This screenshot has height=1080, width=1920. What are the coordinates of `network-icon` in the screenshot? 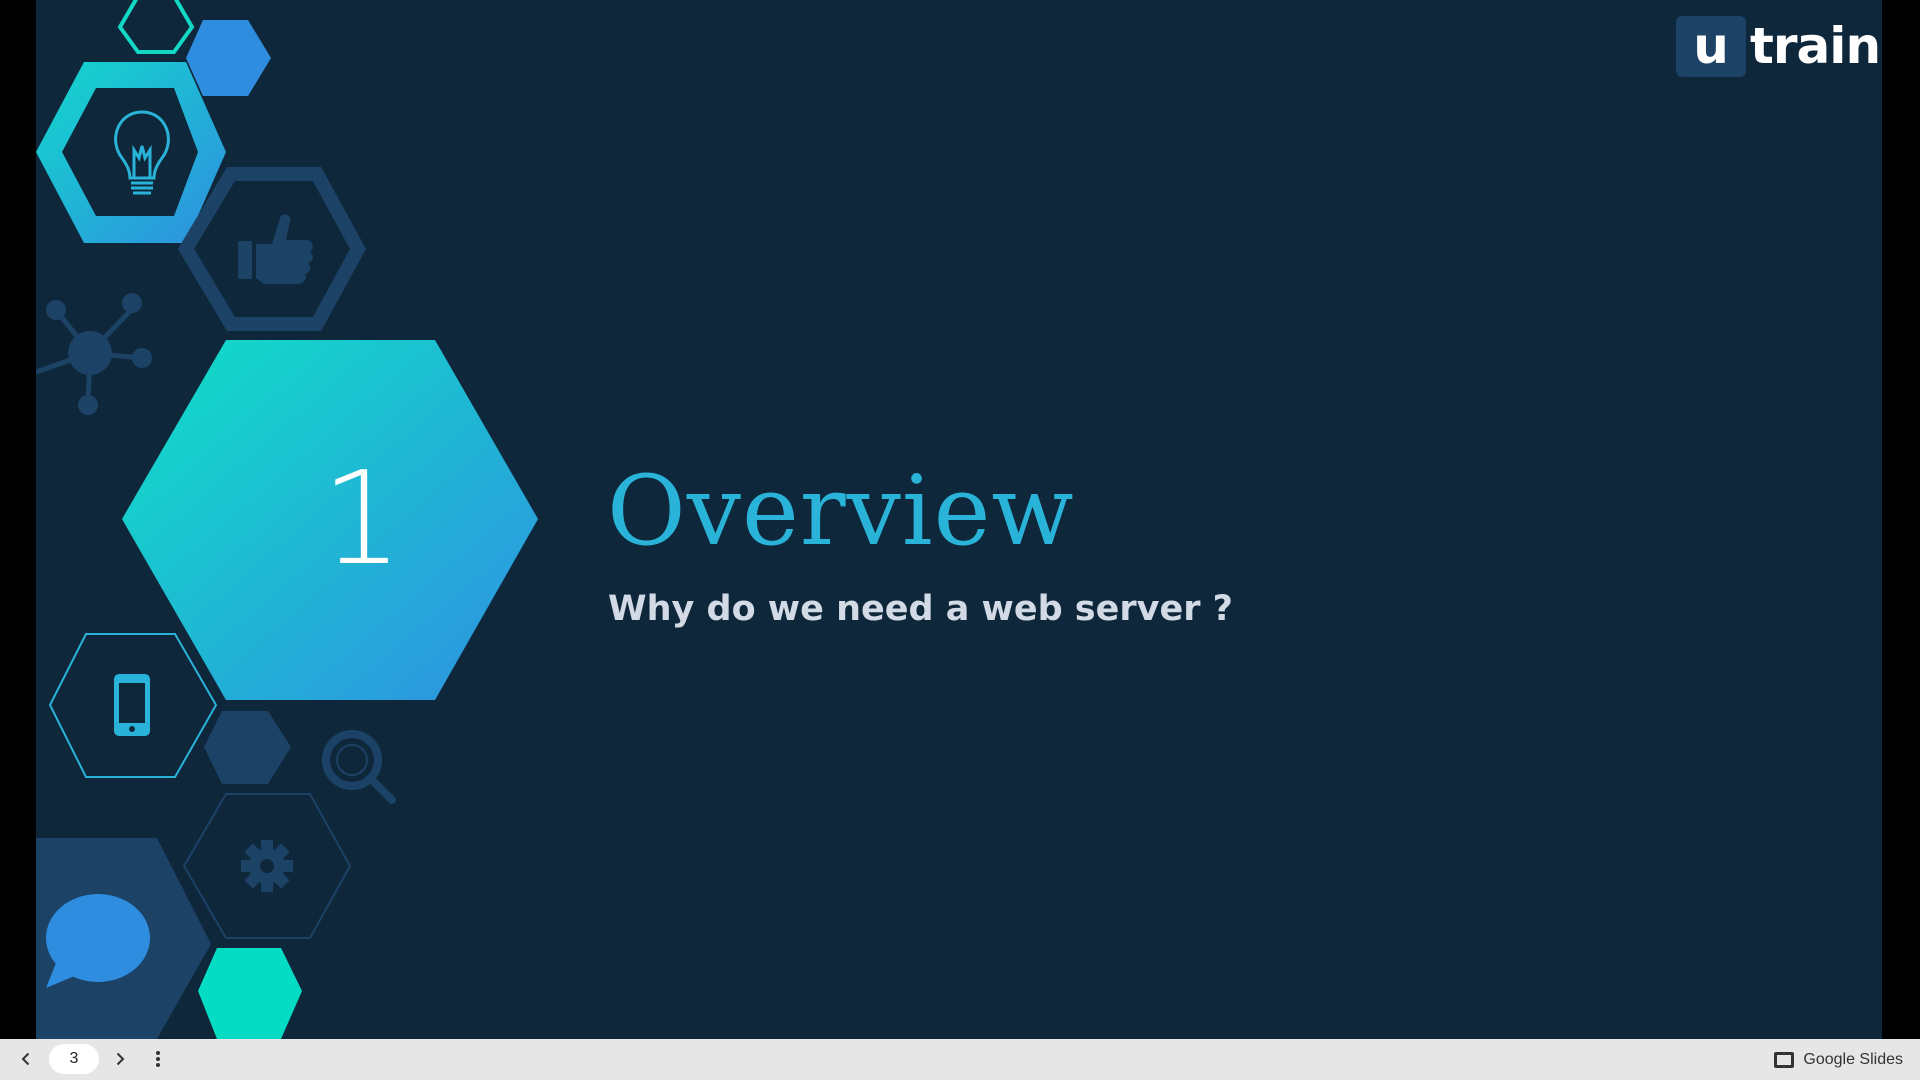 It's located at (94, 354).